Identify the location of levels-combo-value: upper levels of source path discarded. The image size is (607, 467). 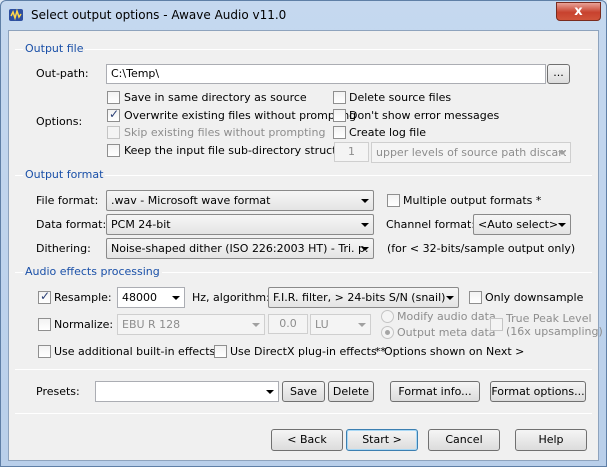
(471, 152).